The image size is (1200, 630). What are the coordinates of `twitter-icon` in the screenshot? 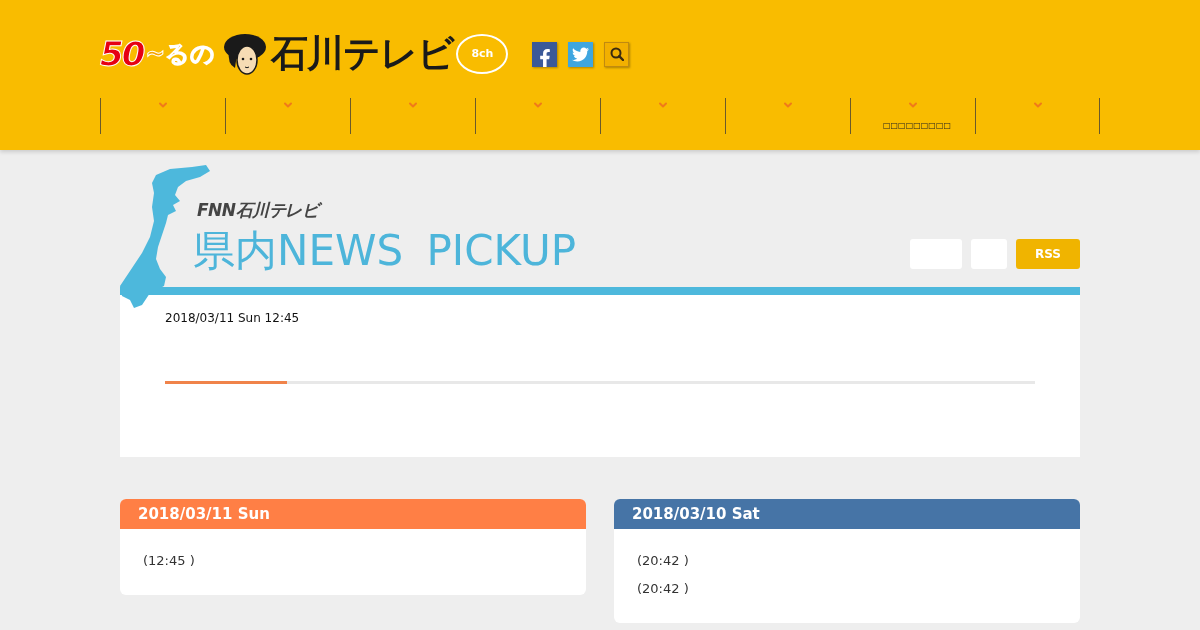 It's located at (581, 54).